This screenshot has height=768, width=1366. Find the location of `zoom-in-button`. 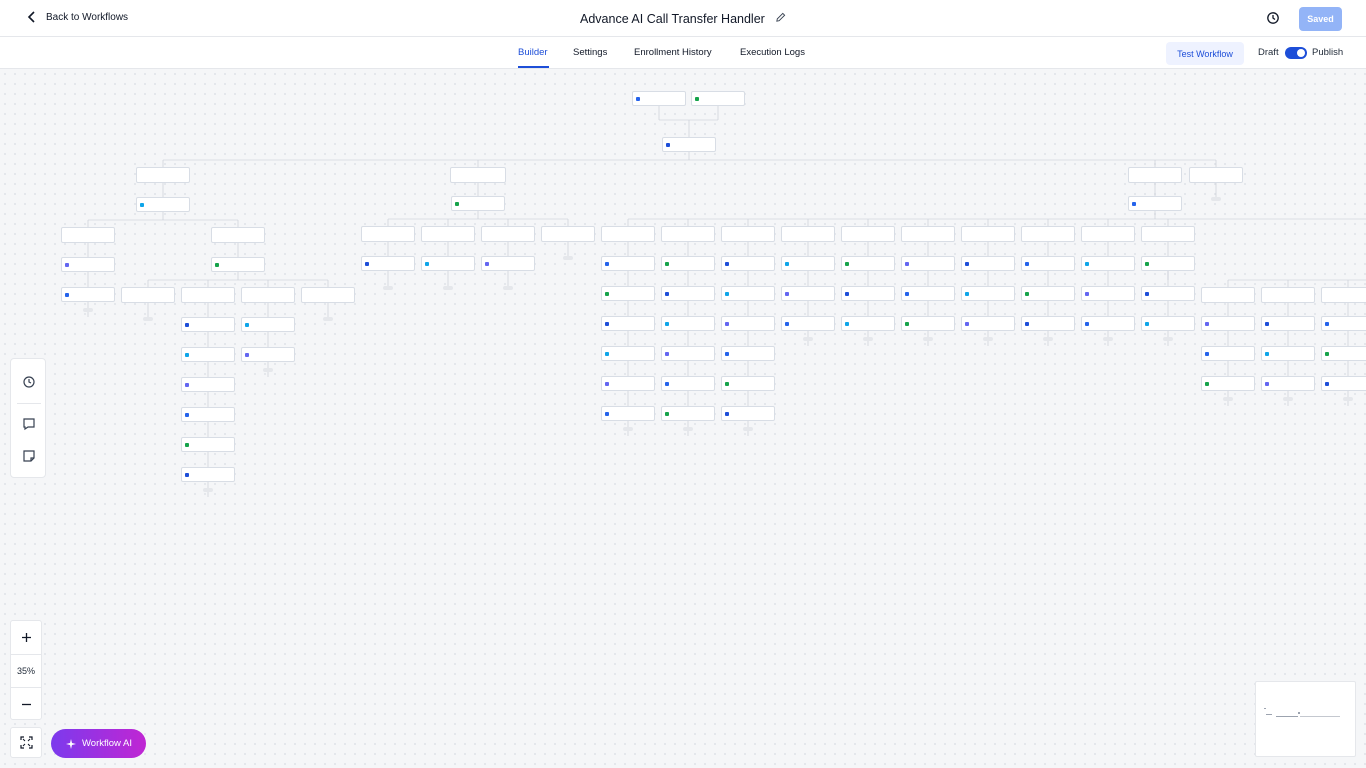

zoom-in-button is located at coordinates (26, 637).